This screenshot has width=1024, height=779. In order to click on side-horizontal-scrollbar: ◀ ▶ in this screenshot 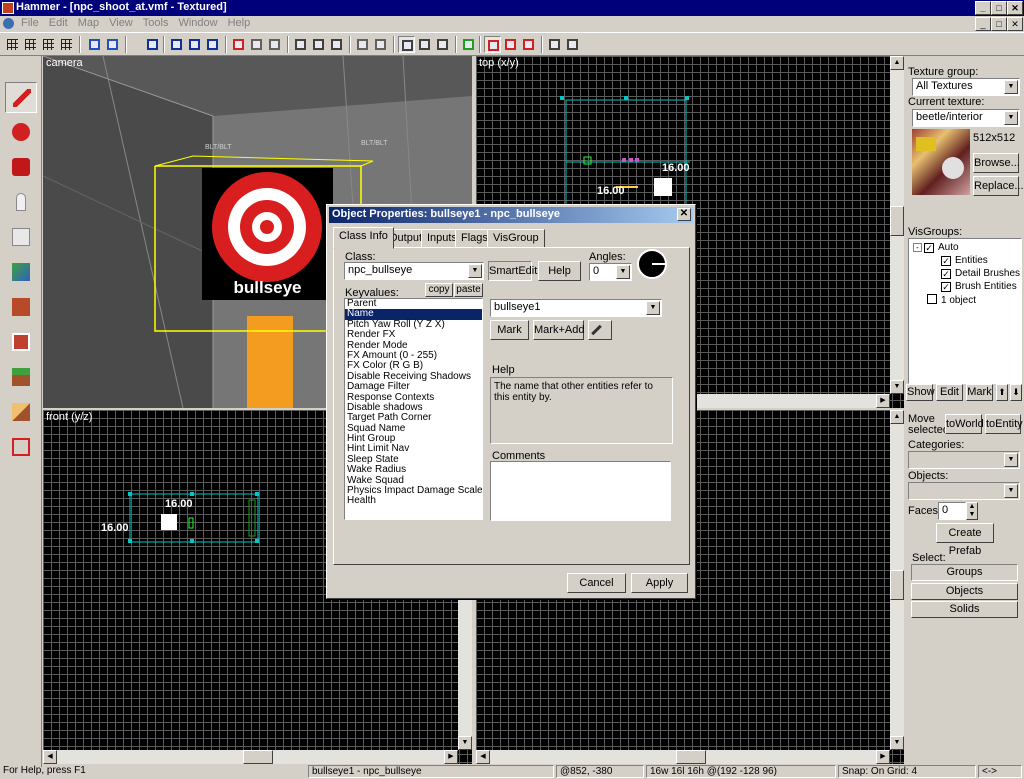, I will do `click(683, 757)`.